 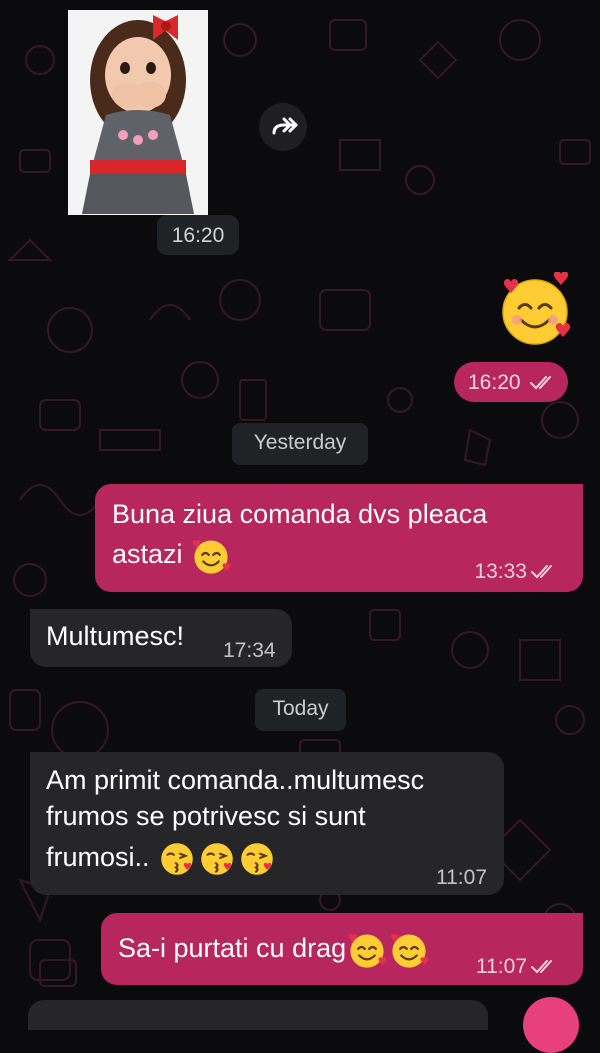 I want to click on date-separator-today: Today, so click(x=300, y=710).